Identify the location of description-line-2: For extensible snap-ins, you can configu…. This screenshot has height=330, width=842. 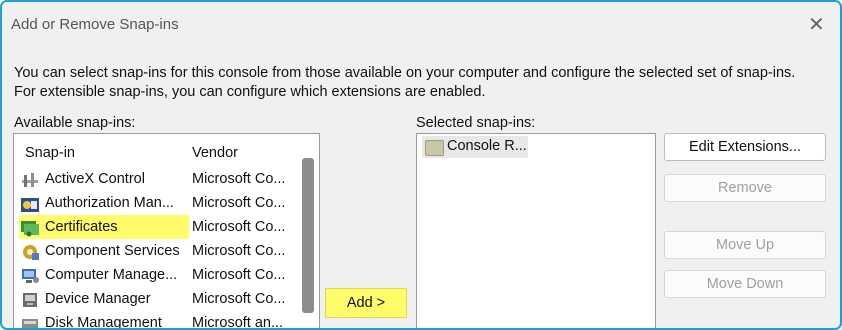
(250, 92).